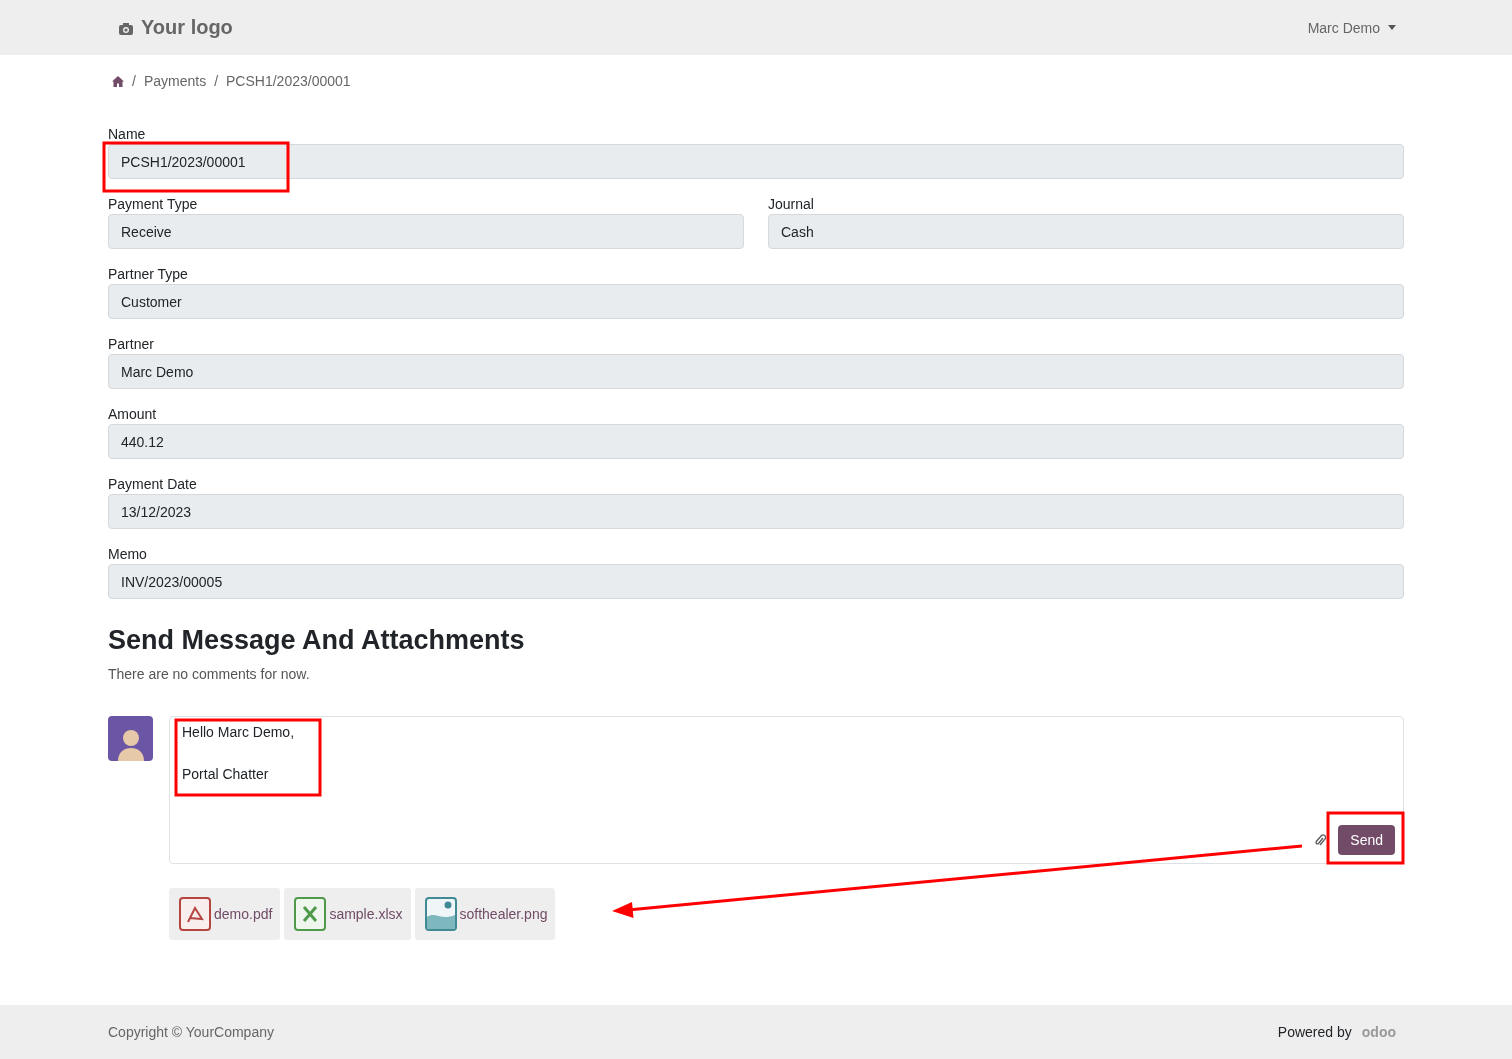 The height and width of the screenshot is (1059, 1512). I want to click on message-field: Hello Marc Demo, Portal Chatter Send, so click(786, 790).